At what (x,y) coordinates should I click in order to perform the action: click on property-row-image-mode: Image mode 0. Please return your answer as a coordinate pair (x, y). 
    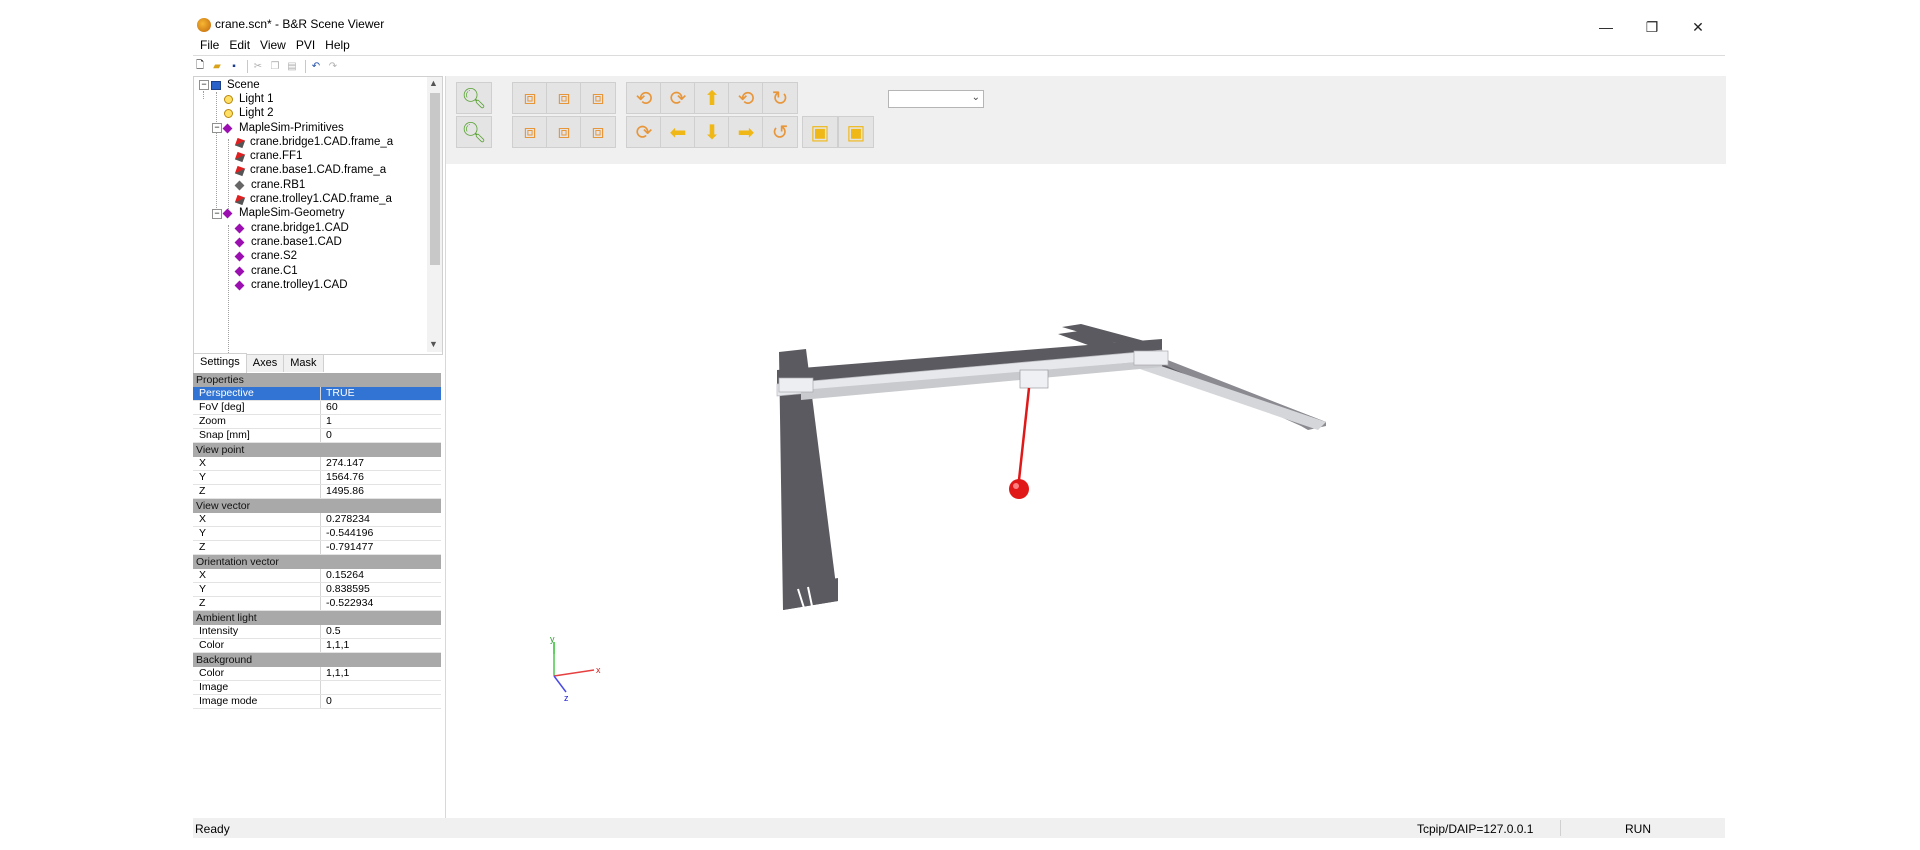
    Looking at the image, I should click on (317, 702).